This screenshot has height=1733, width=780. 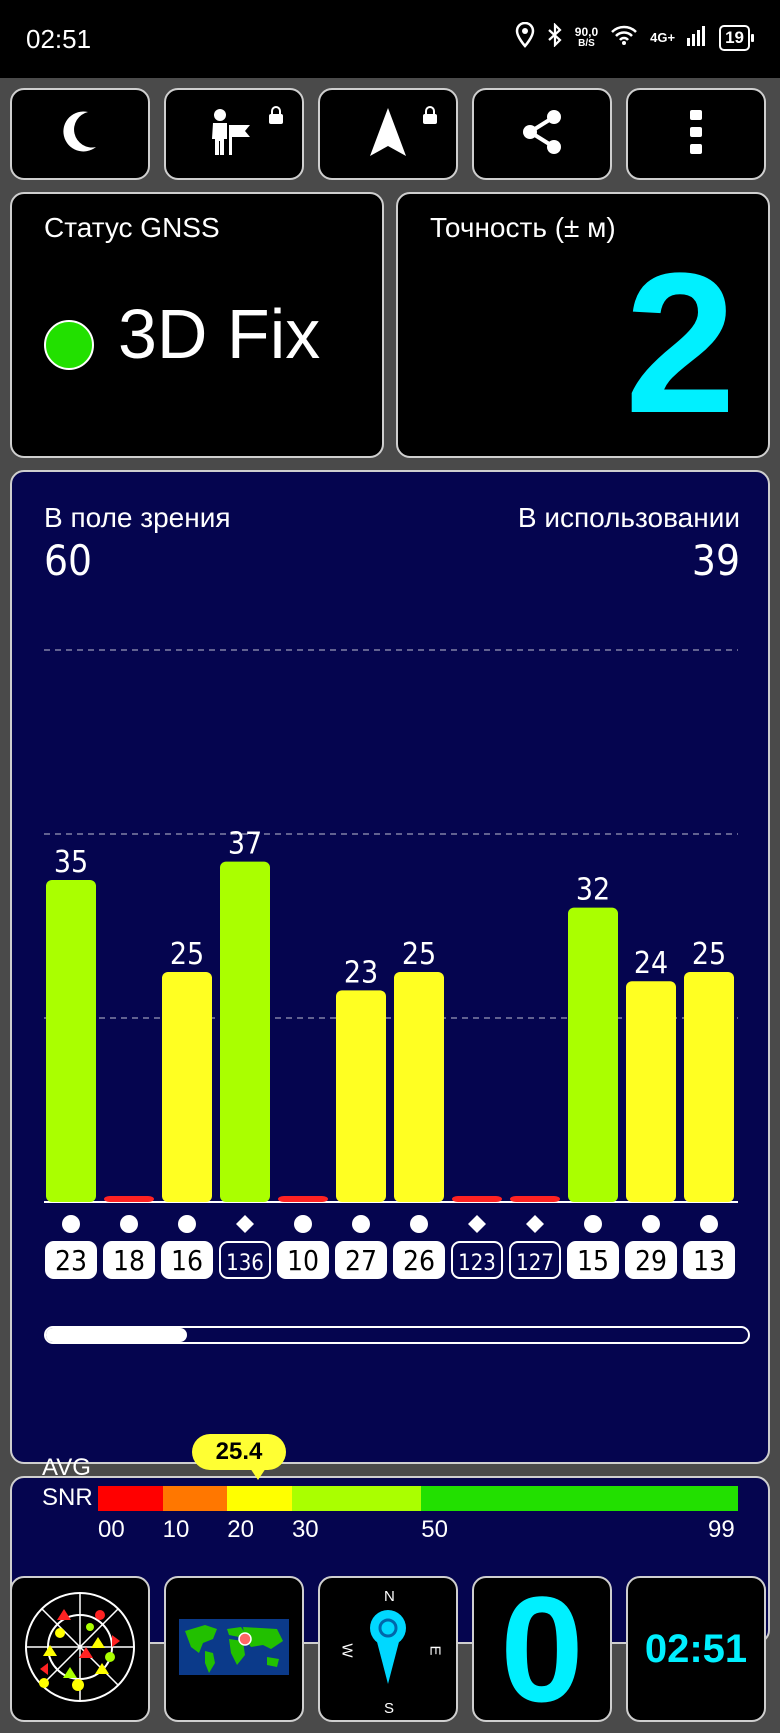 What do you see at coordinates (67, 1497) in the screenshot?
I see `snr-label: SNR` at bounding box center [67, 1497].